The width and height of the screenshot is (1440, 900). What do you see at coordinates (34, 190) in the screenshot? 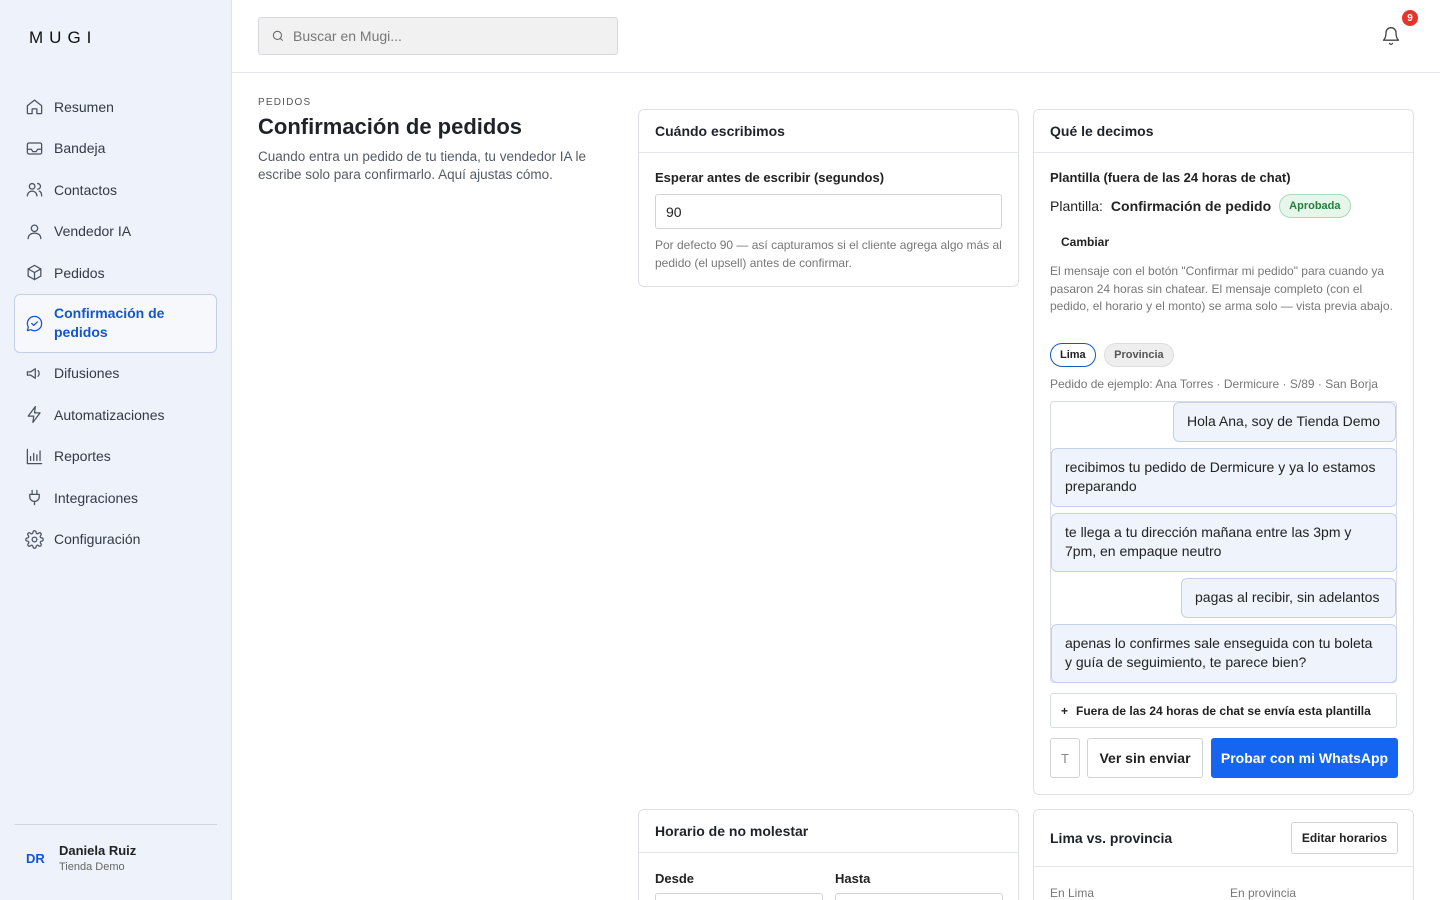
I see `users-icon` at bounding box center [34, 190].